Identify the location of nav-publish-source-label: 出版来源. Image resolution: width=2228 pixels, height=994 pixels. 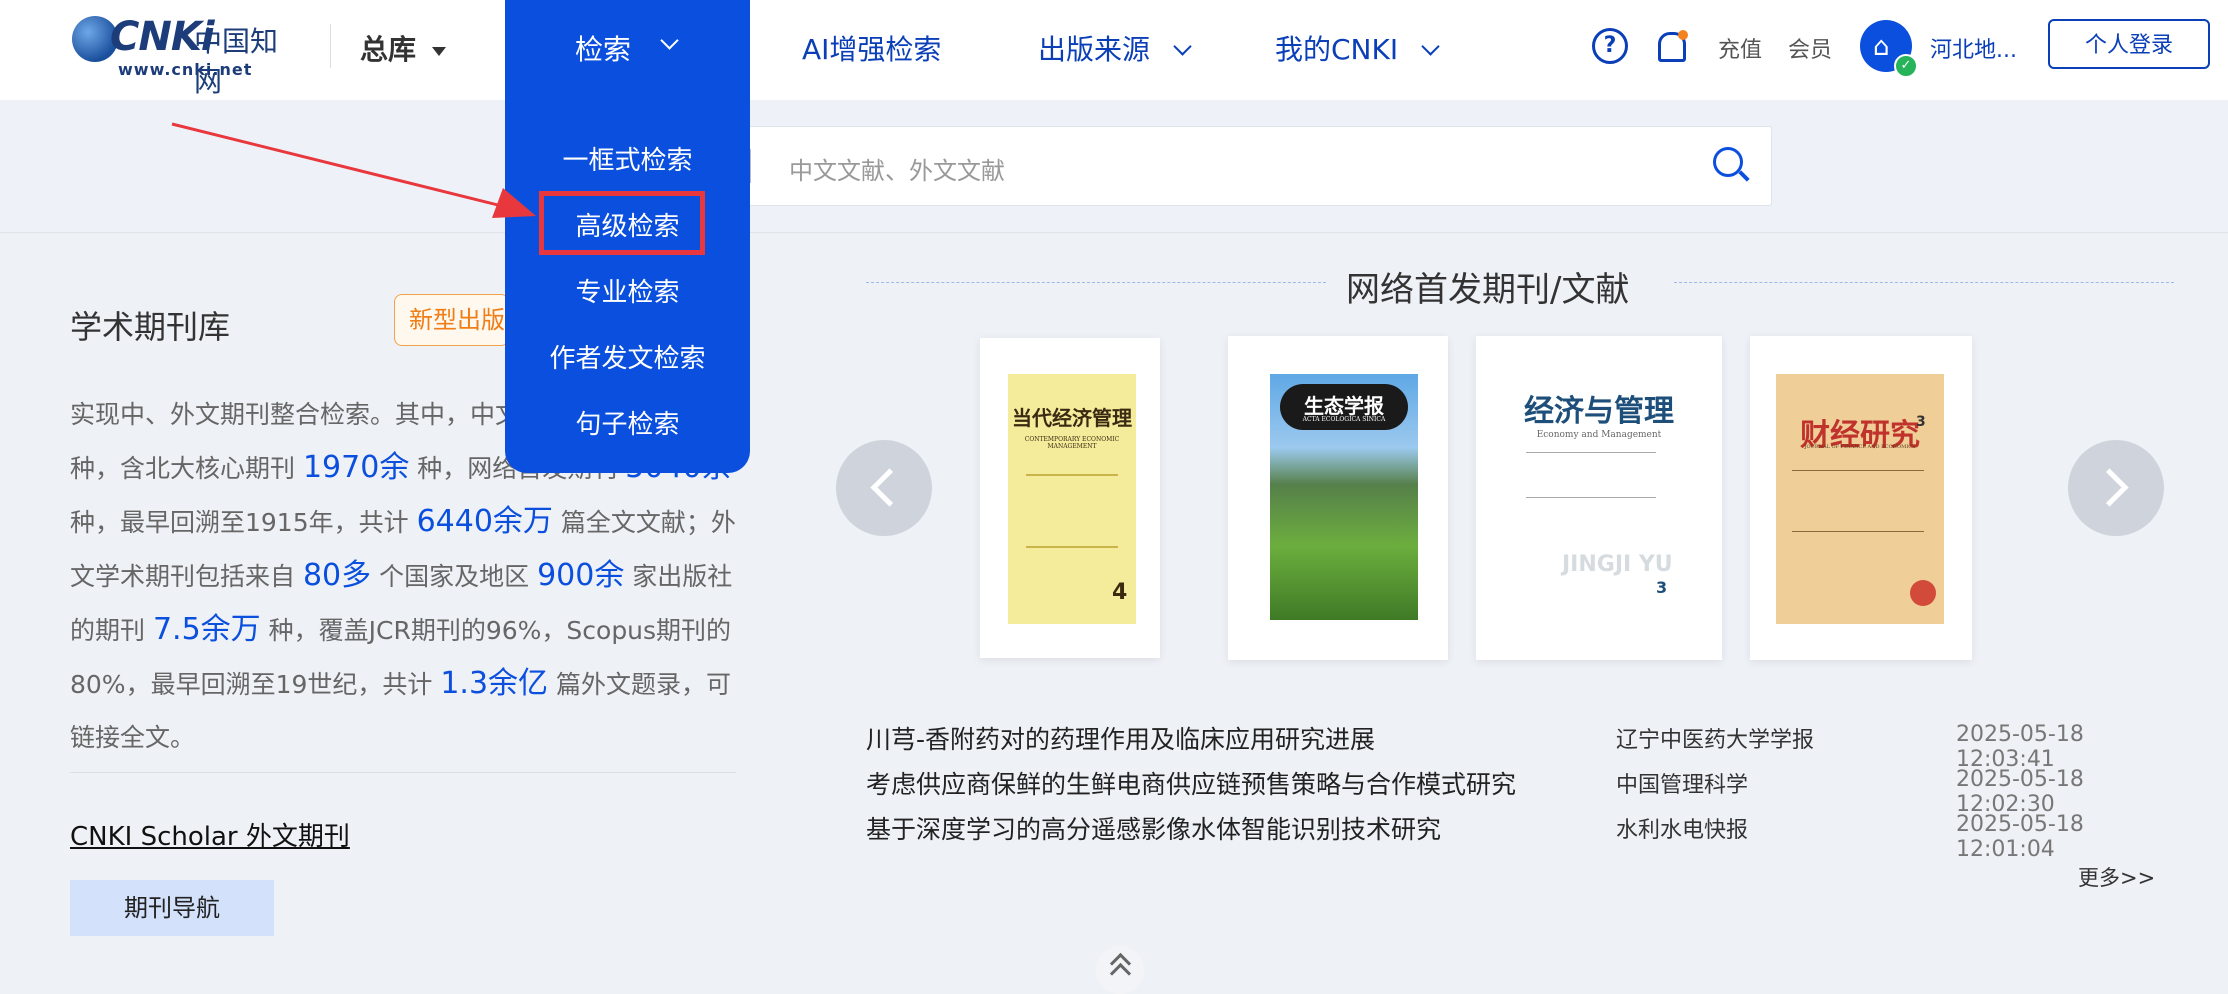
(1094, 49).